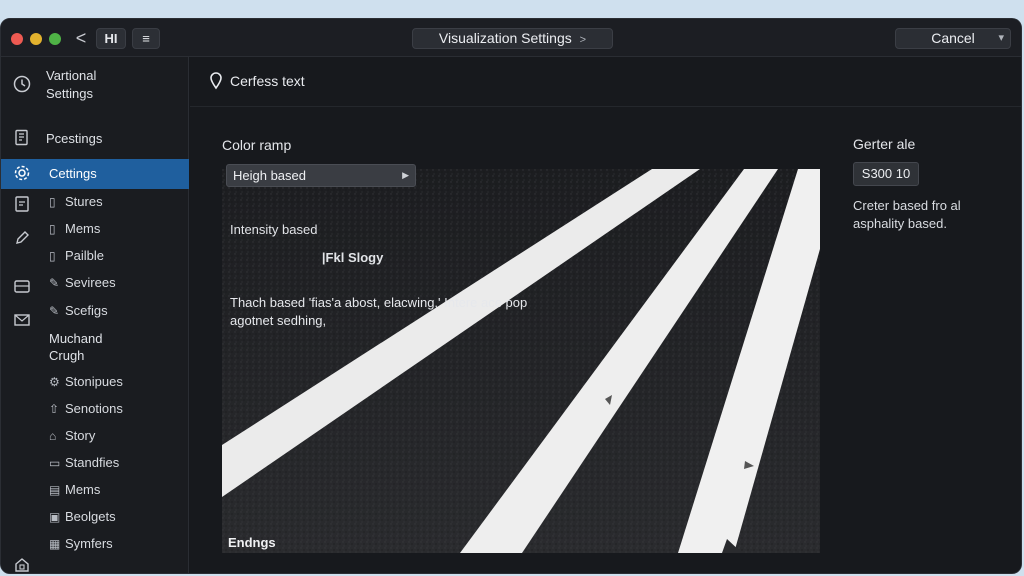 The image size is (1024, 576). Describe the element at coordinates (505, 38) in the screenshot. I see `window-title: Visualization Settings` at that location.